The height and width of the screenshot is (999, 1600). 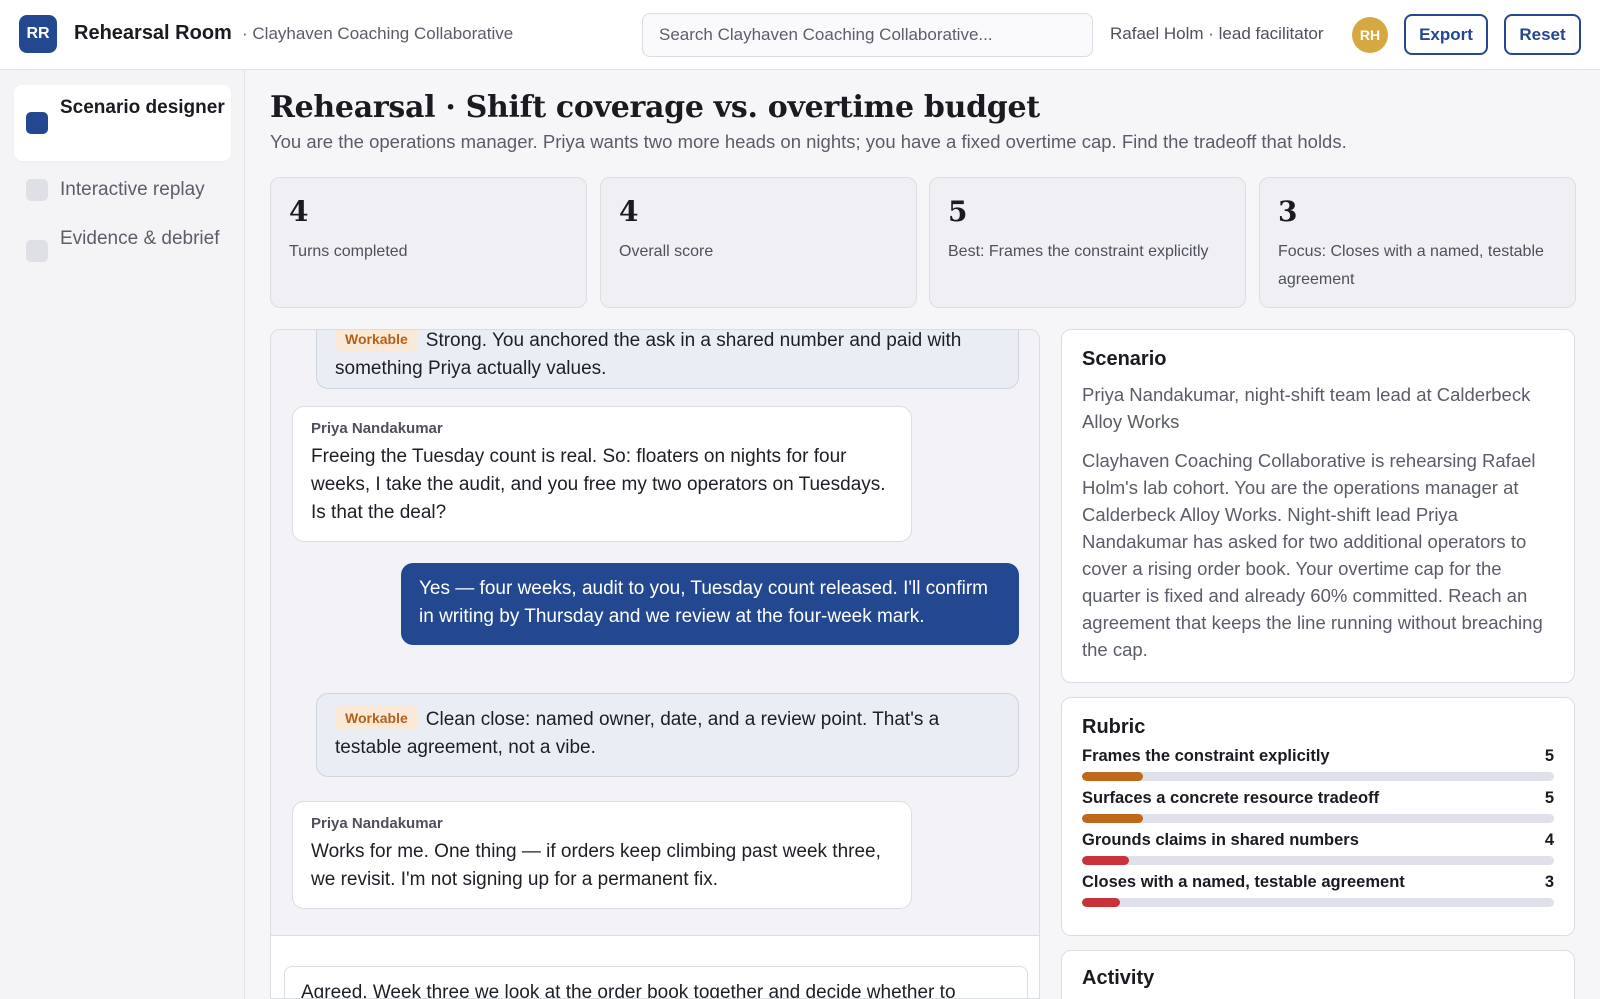 What do you see at coordinates (1114, 727) in the screenshot?
I see `rubric-title: Rubric` at bounding box center [1114, 727].